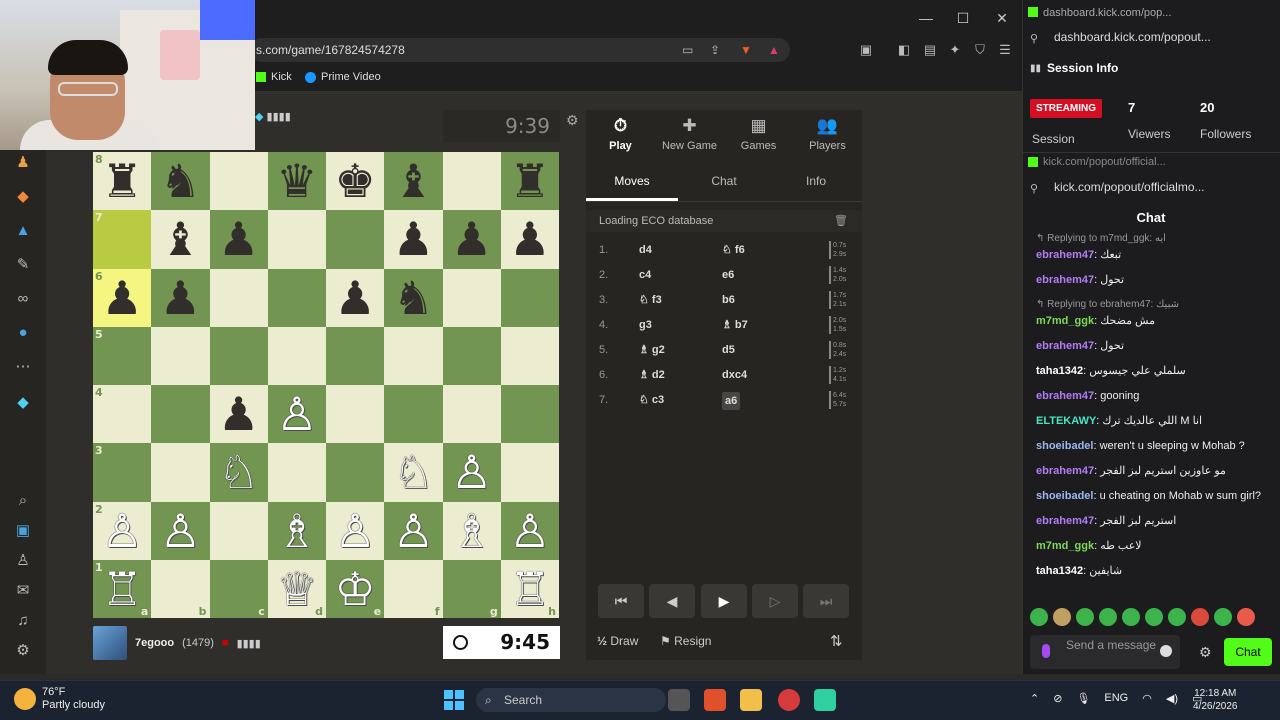  Describe the element at coordinates (841, 221) in the screenshot. I see `trash-icon: 🗑` at that location.